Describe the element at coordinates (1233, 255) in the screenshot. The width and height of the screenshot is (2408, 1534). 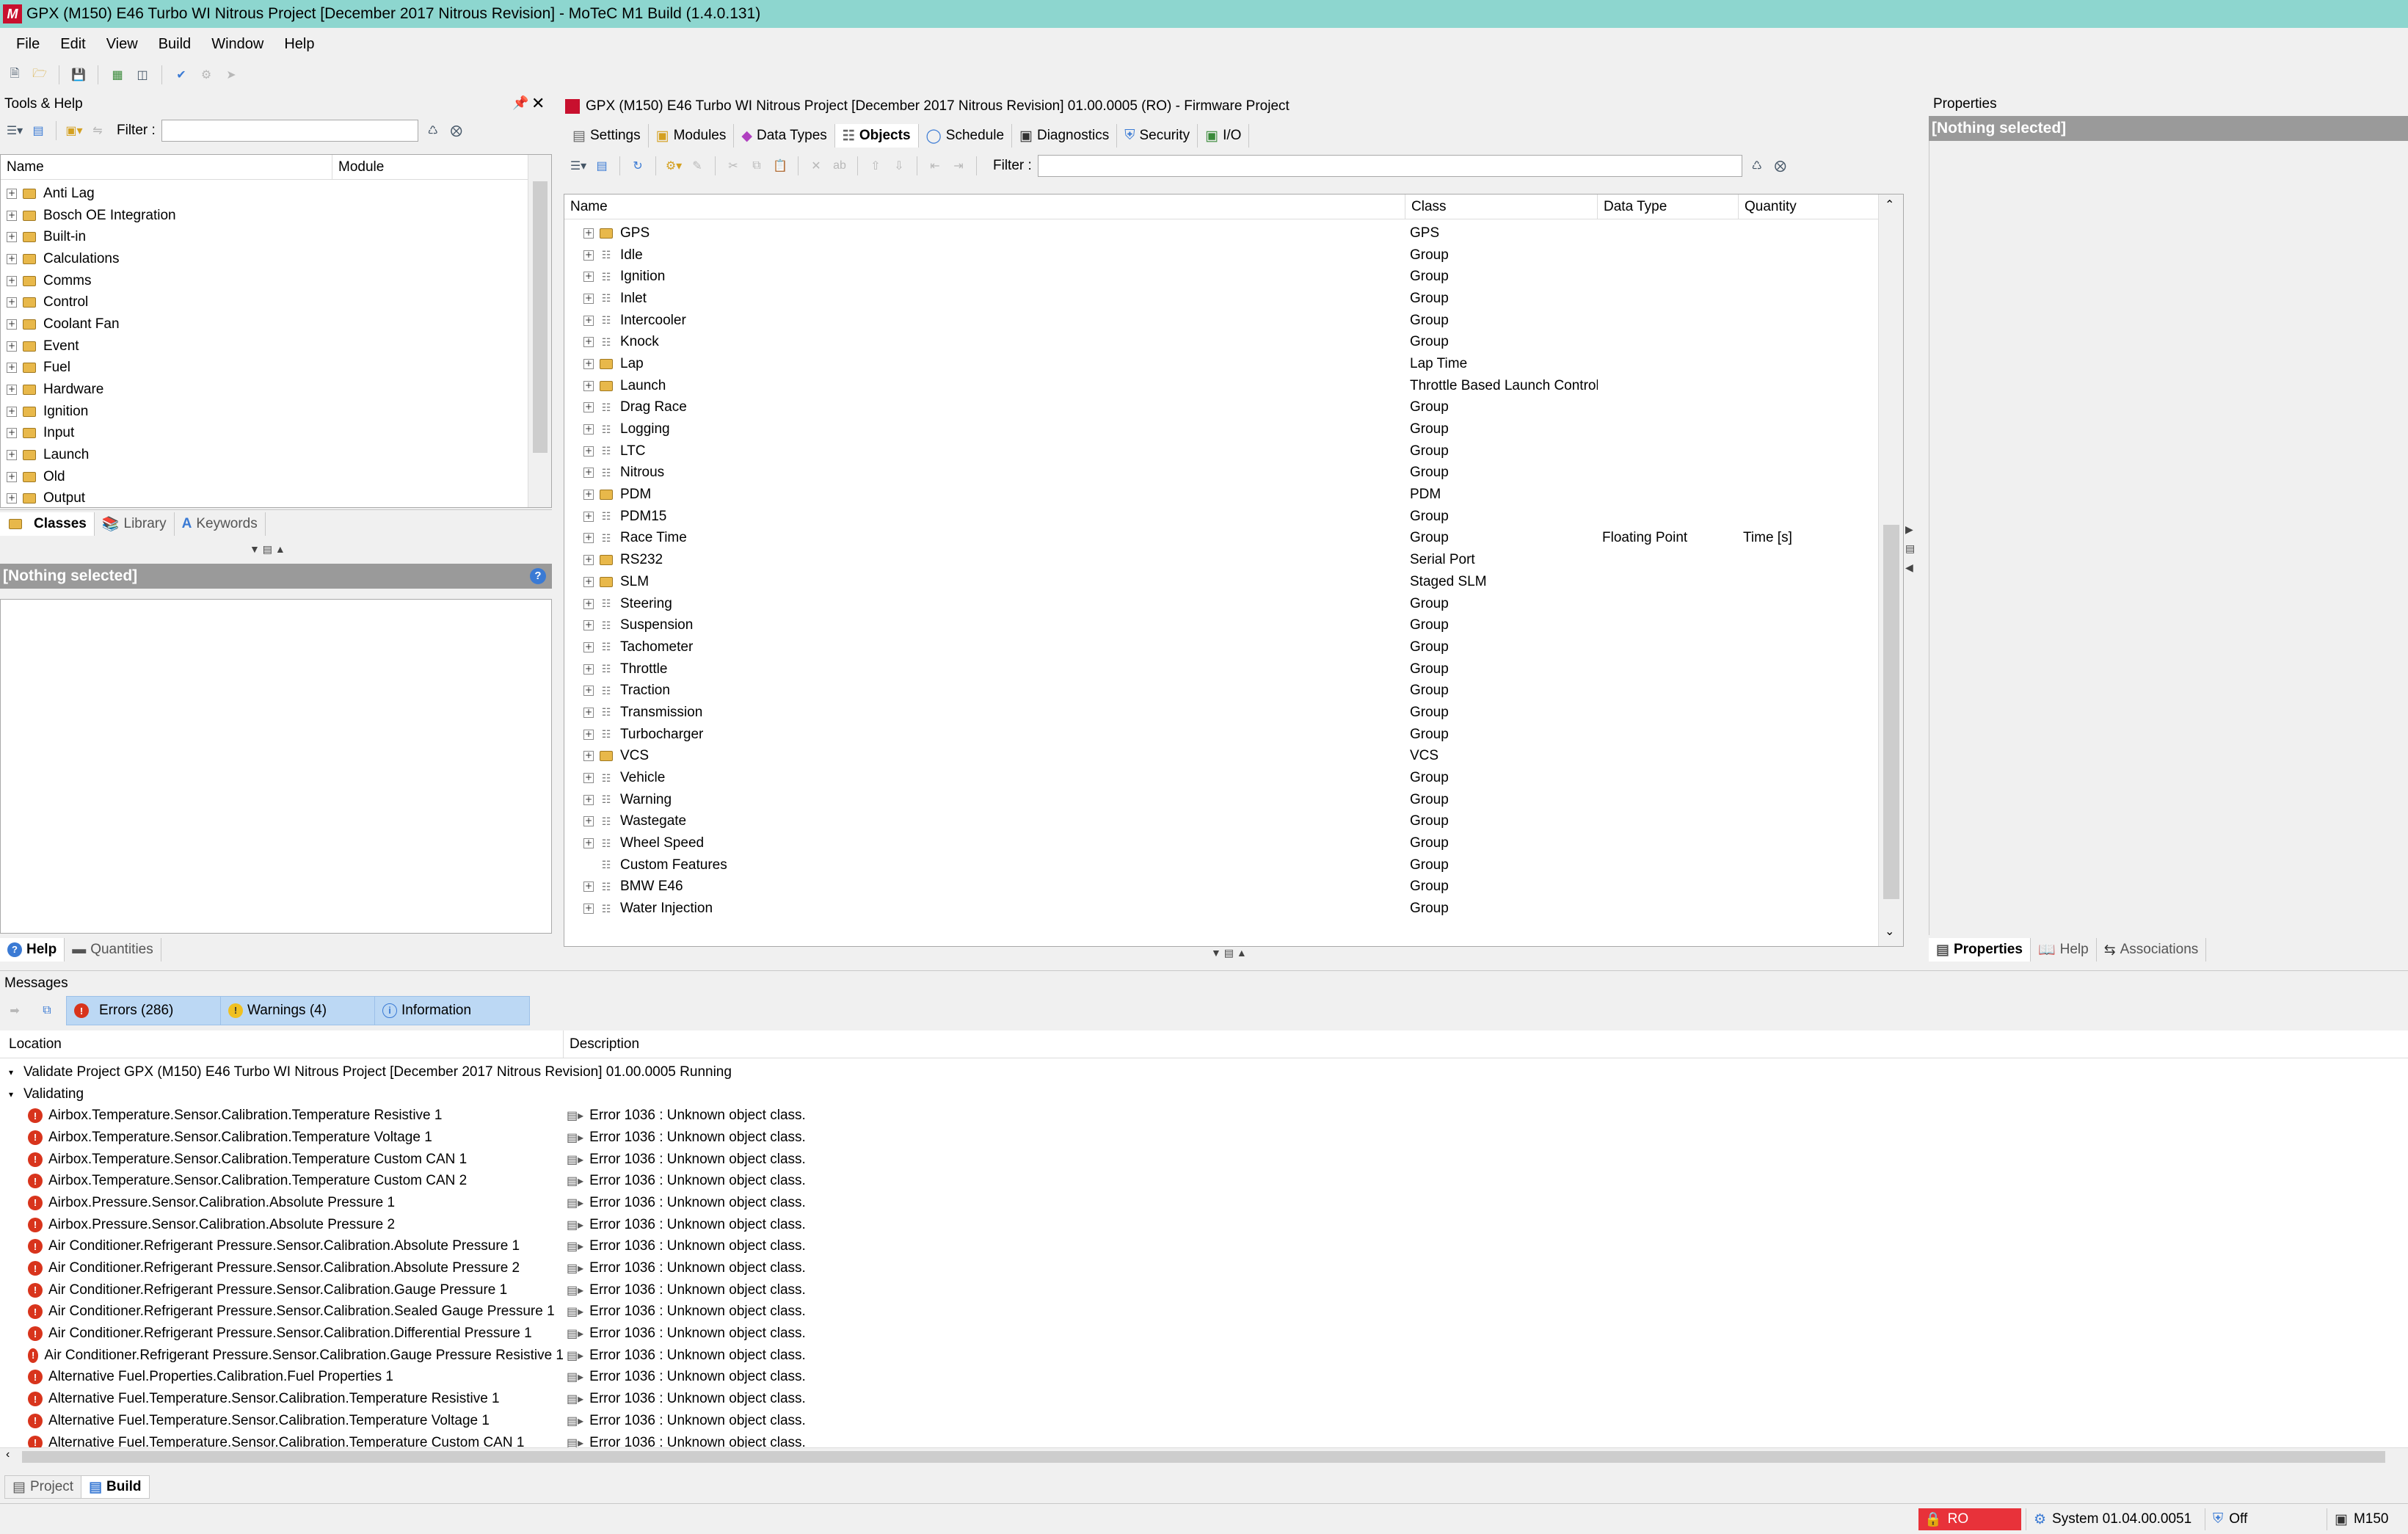
I see `object-row: + ☷ Idle Group` at that location.